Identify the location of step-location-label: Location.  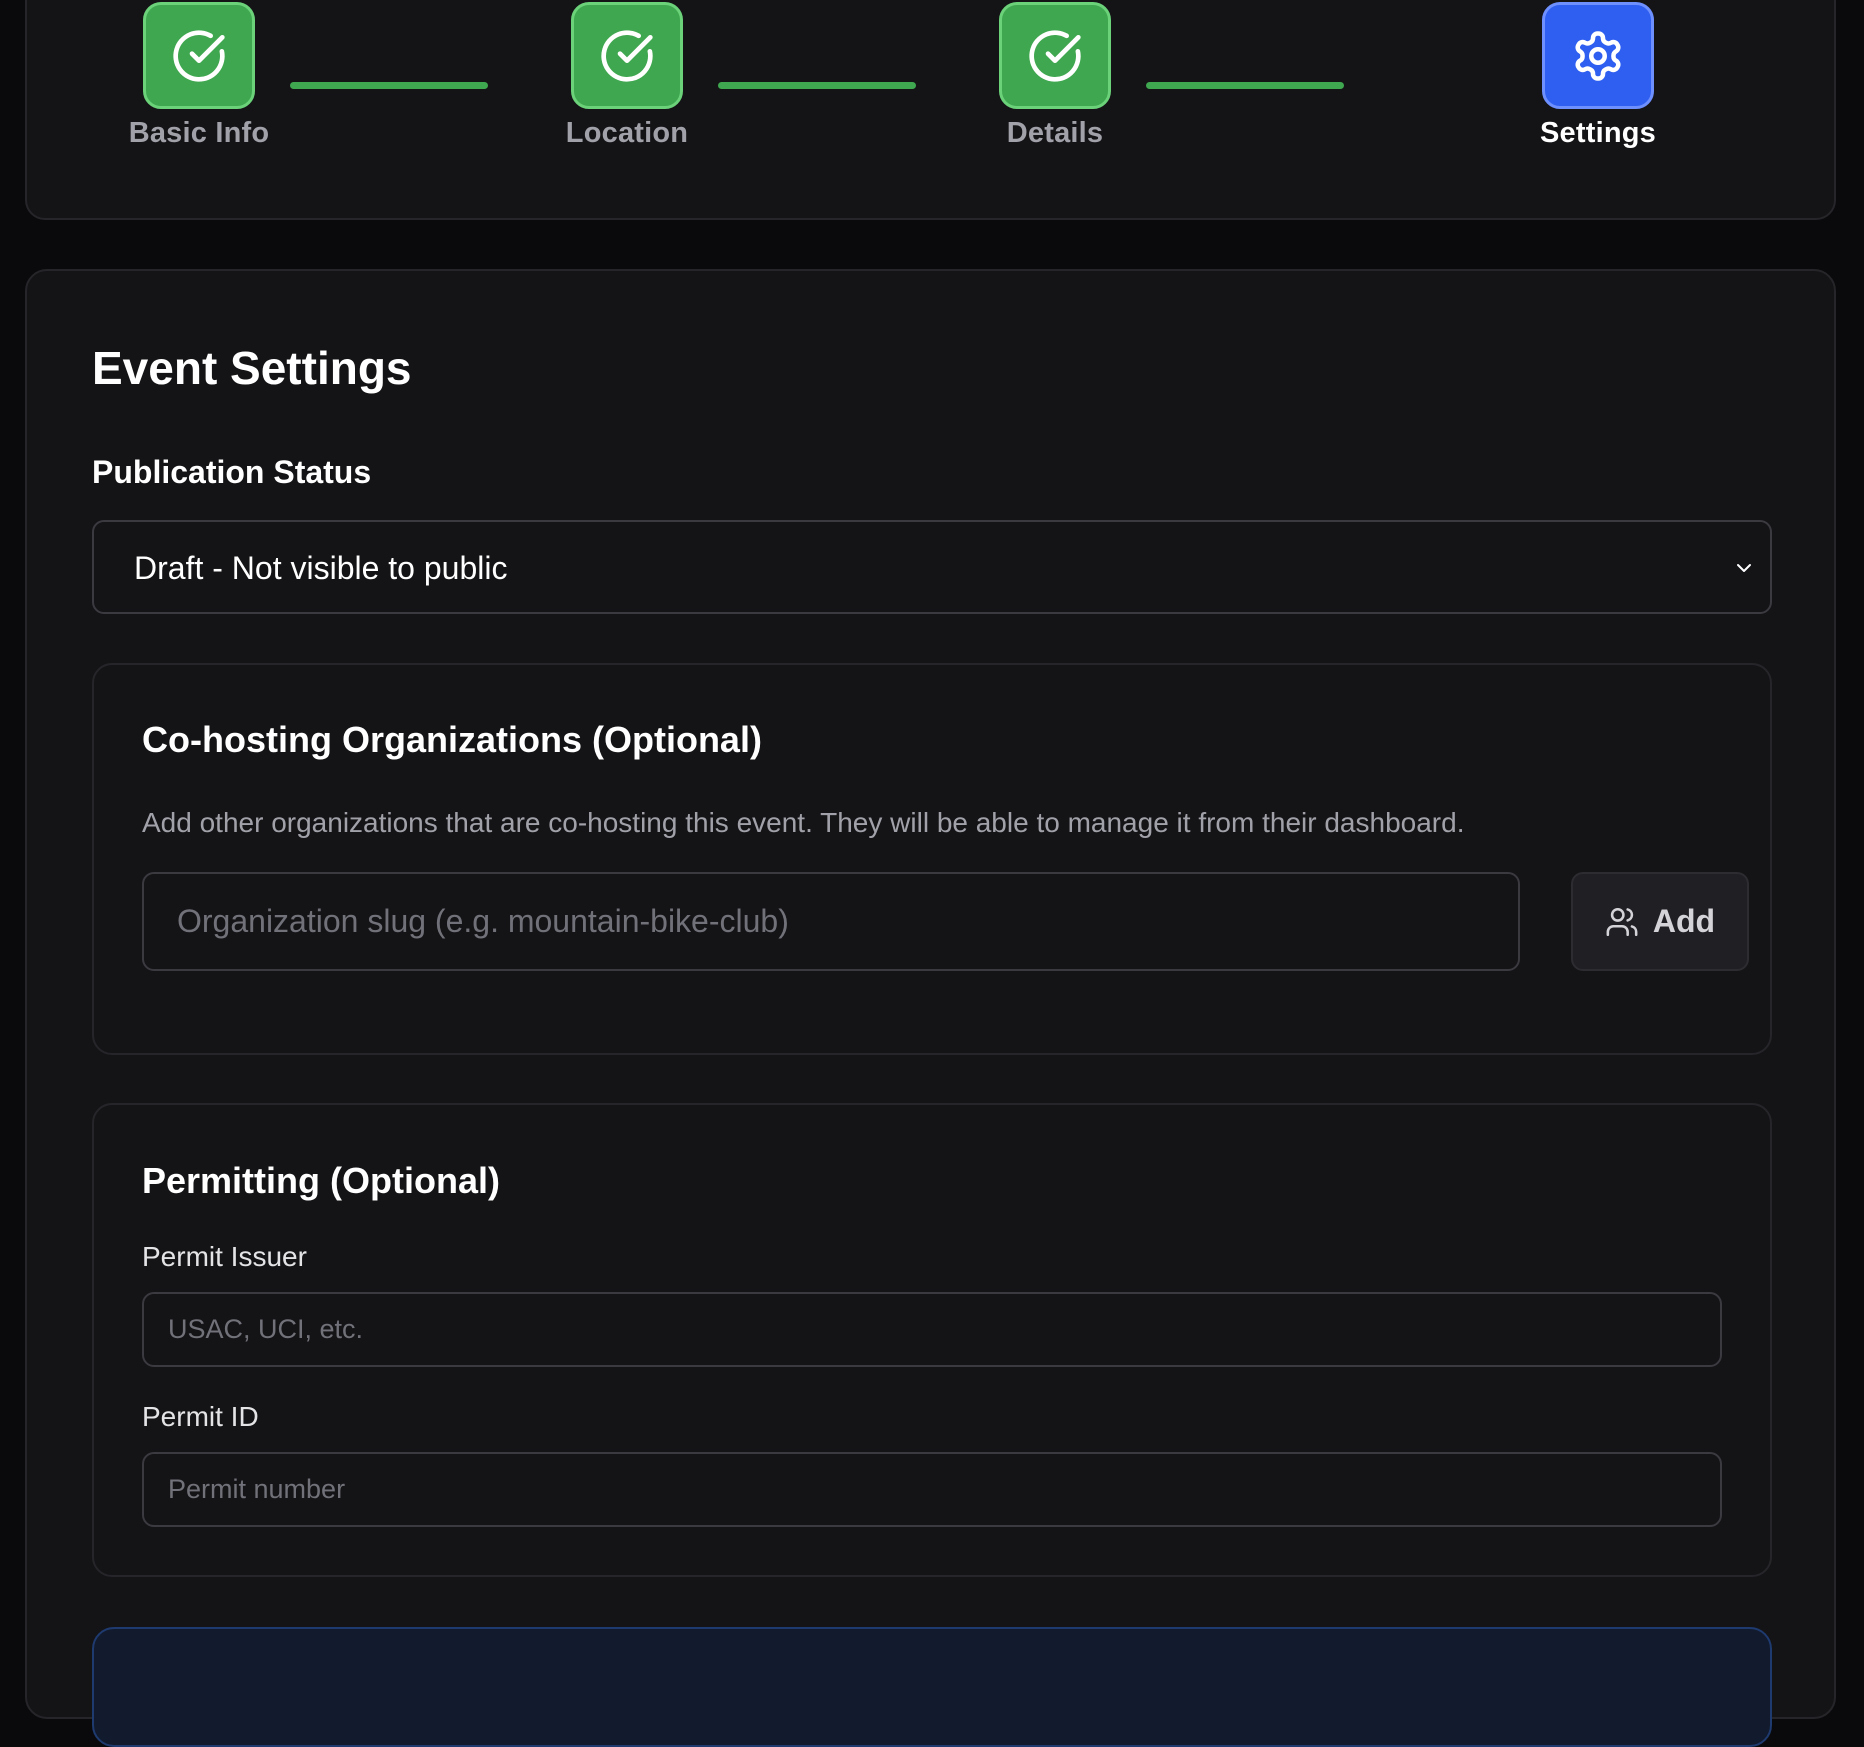
(627, 133).